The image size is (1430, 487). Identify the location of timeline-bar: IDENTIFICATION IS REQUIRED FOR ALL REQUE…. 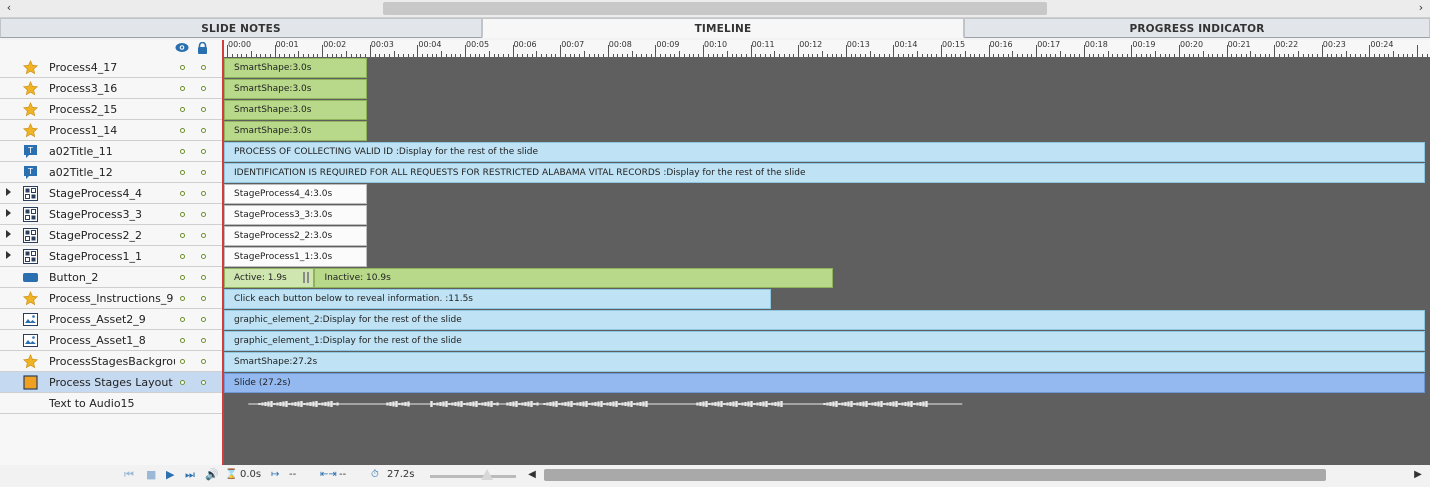
(824, 173).